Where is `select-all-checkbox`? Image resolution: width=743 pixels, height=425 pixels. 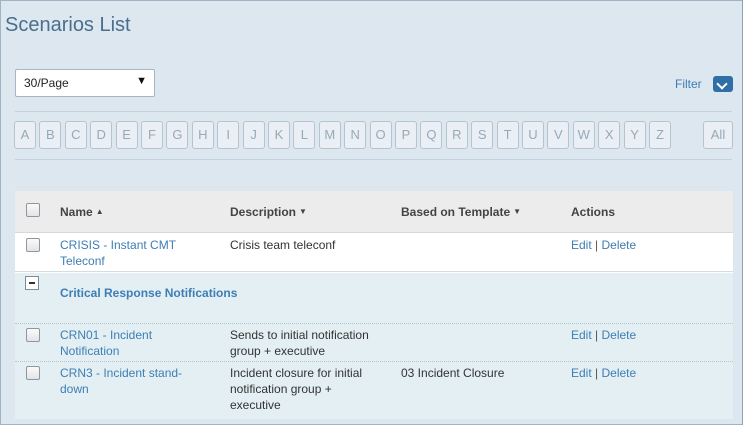
select-all-checkbox is located at coordinates (33, 210).